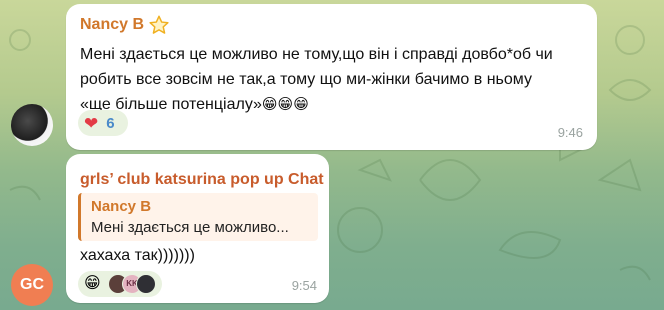 This screenshot has height=310, width=664. Describe the element at coordinates (112, 25) in the screenshot. I see `sender-name: Nancy B` at that location.